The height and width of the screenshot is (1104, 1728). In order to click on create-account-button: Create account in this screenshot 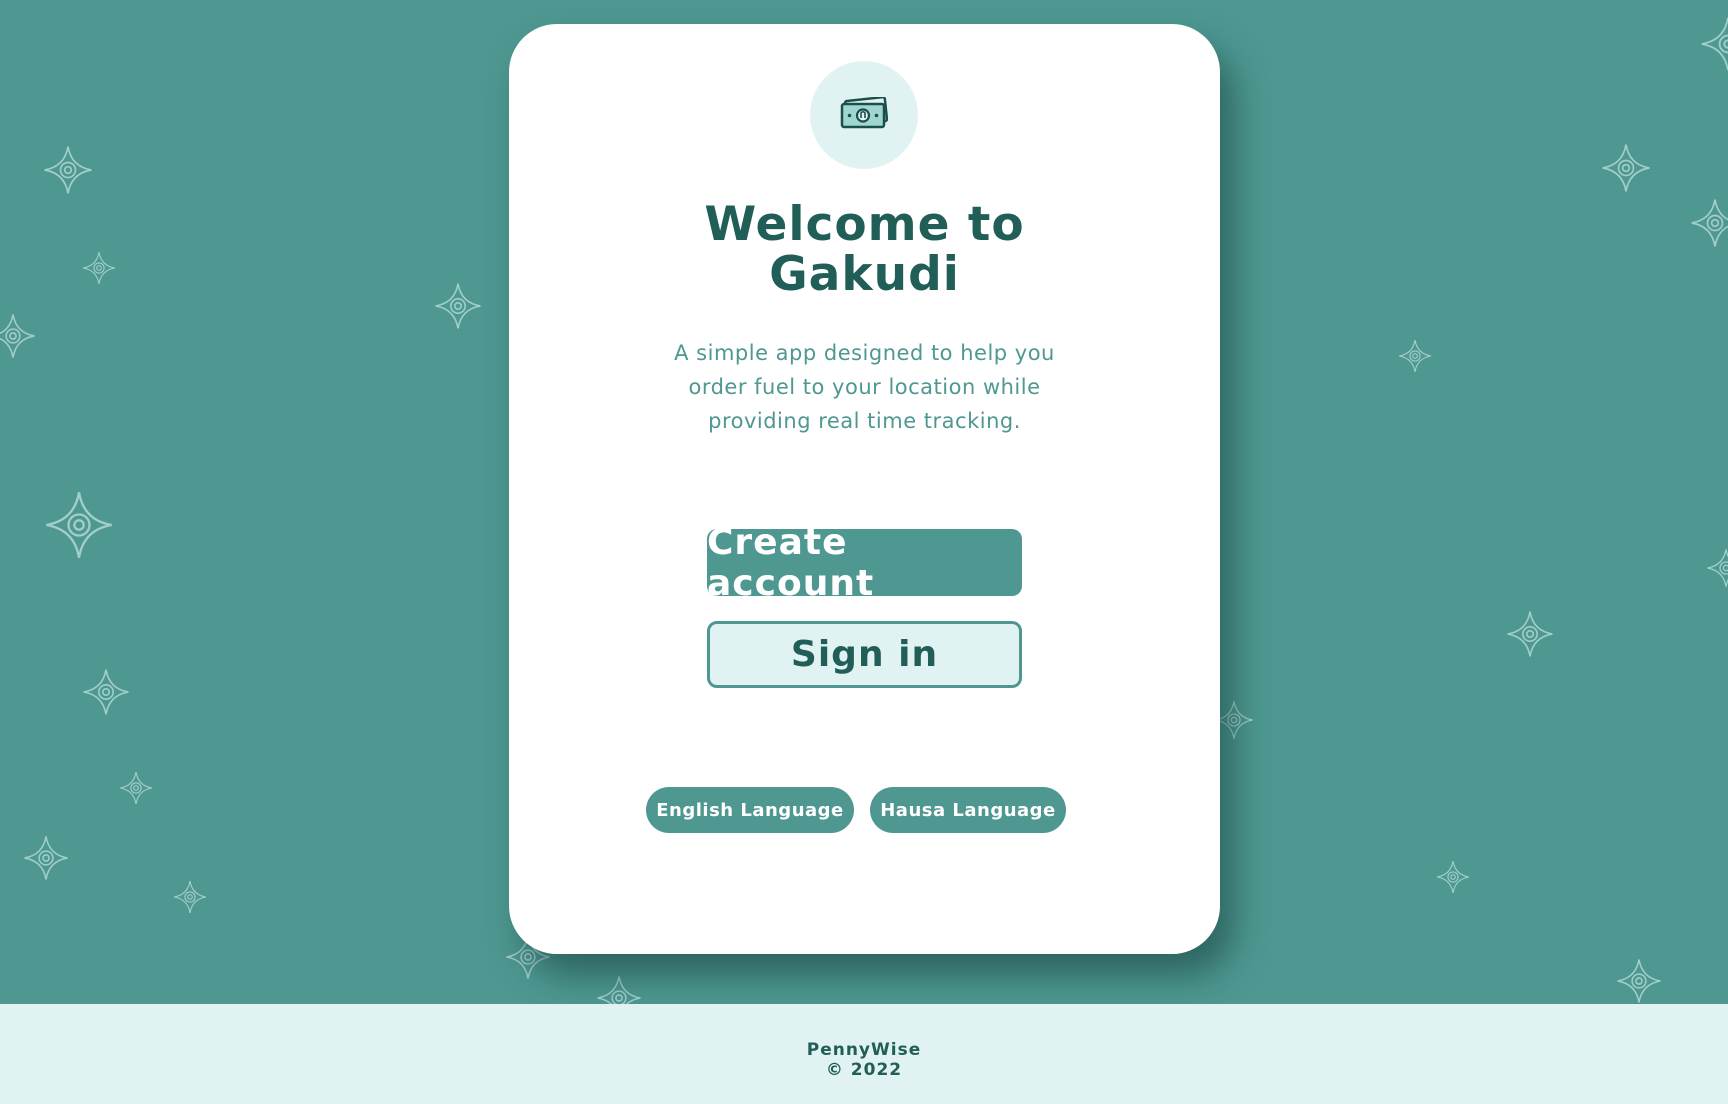, I will do `click(864, 563)`.